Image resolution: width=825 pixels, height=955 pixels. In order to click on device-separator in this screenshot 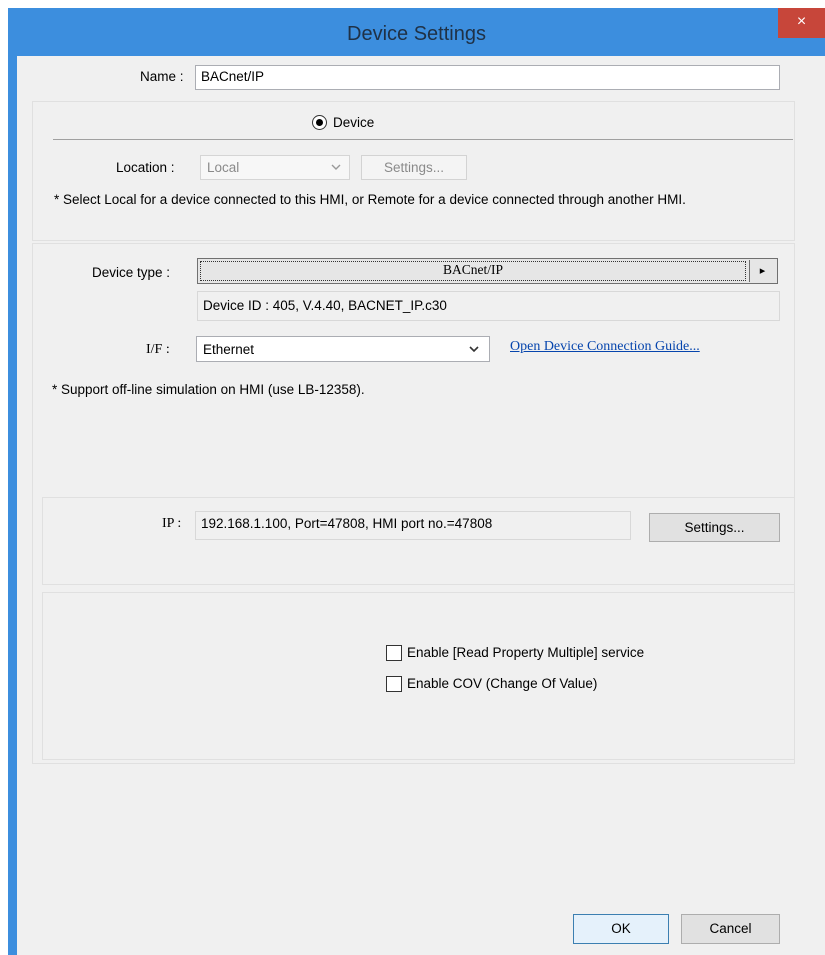, I will do `click(423, 139)`.